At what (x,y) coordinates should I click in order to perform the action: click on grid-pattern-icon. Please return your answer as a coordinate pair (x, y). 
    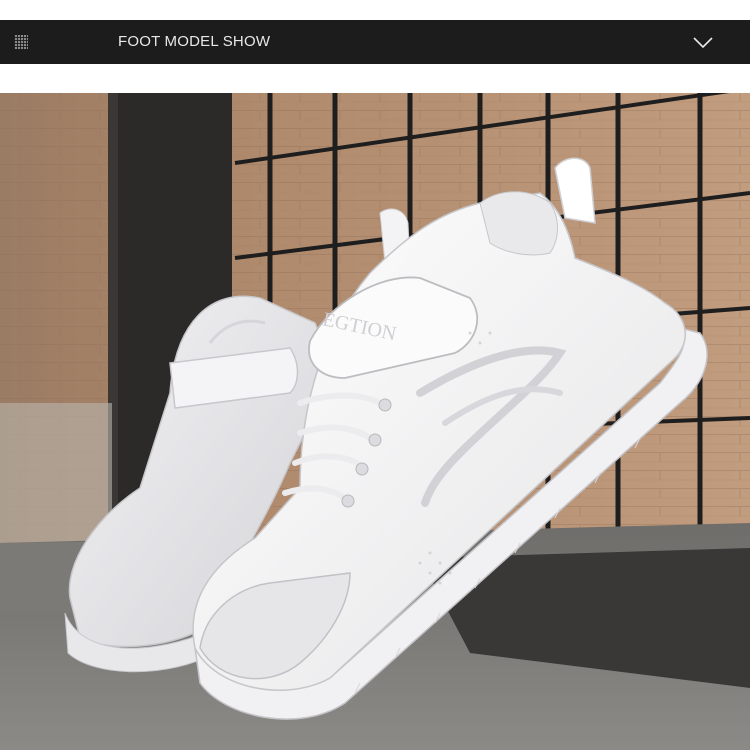
    Looking at the image, I should click on (21, 42).